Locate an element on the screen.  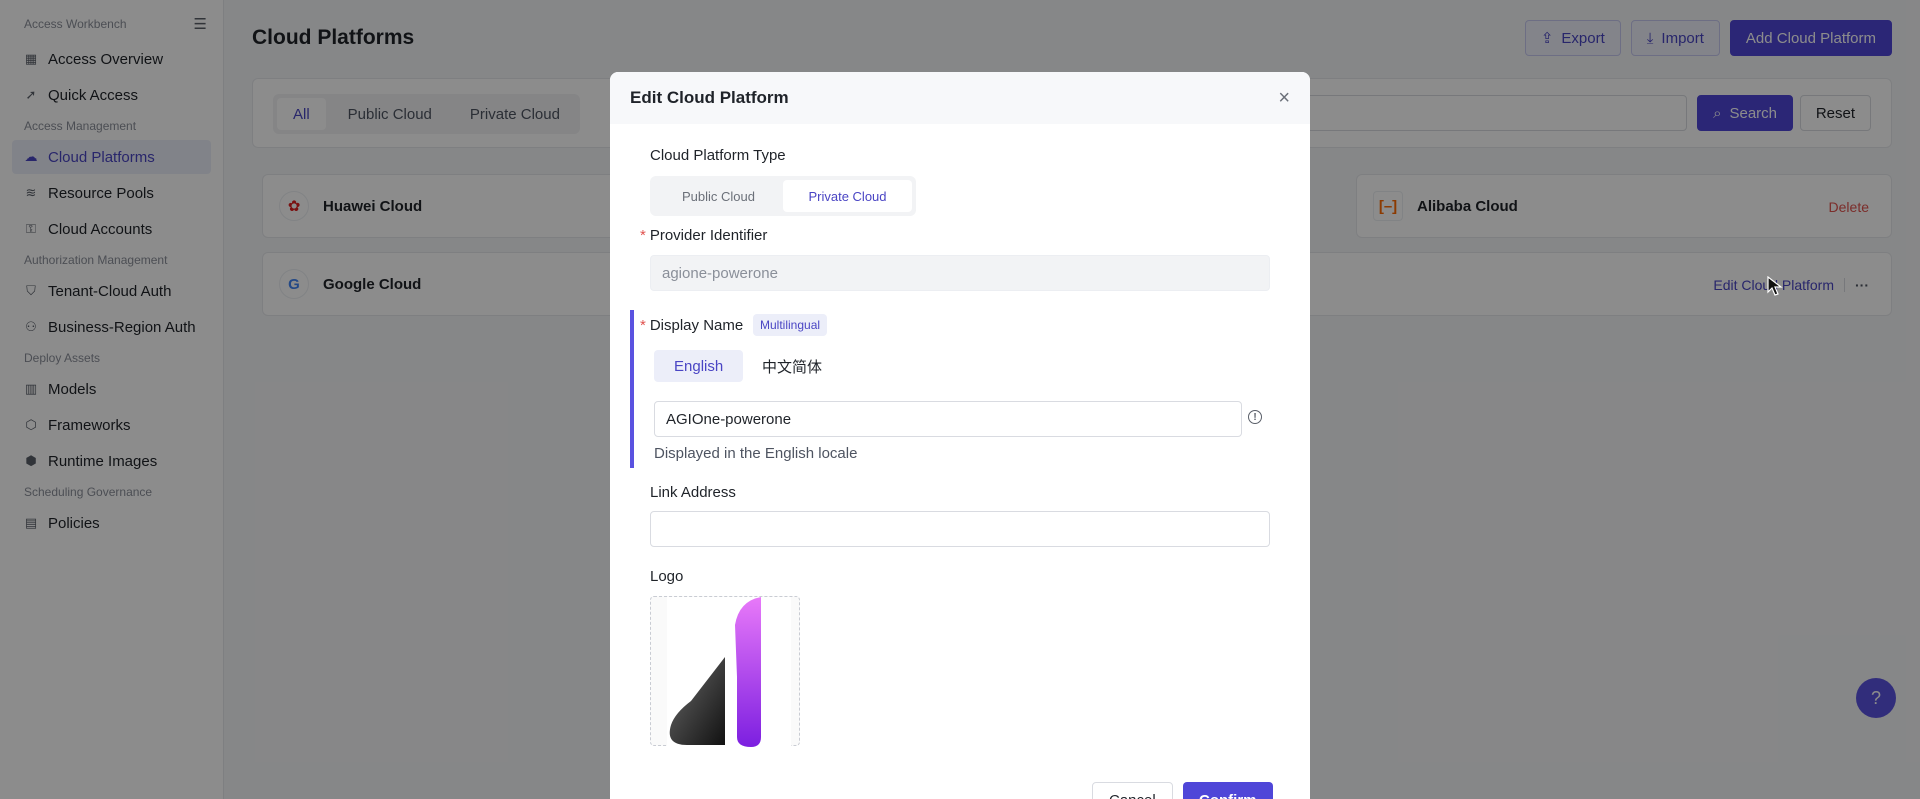
mouse-cursor-icon is located at coordinates (1775, 286).